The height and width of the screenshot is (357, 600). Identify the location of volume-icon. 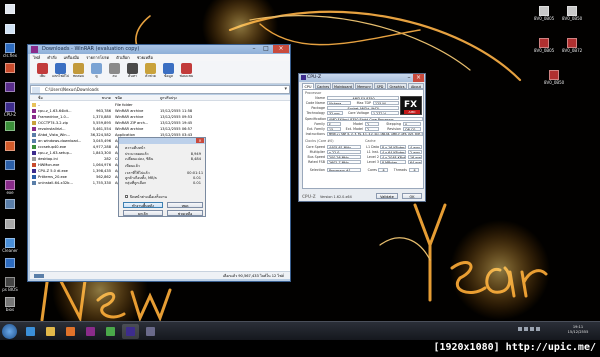
(532, 329).